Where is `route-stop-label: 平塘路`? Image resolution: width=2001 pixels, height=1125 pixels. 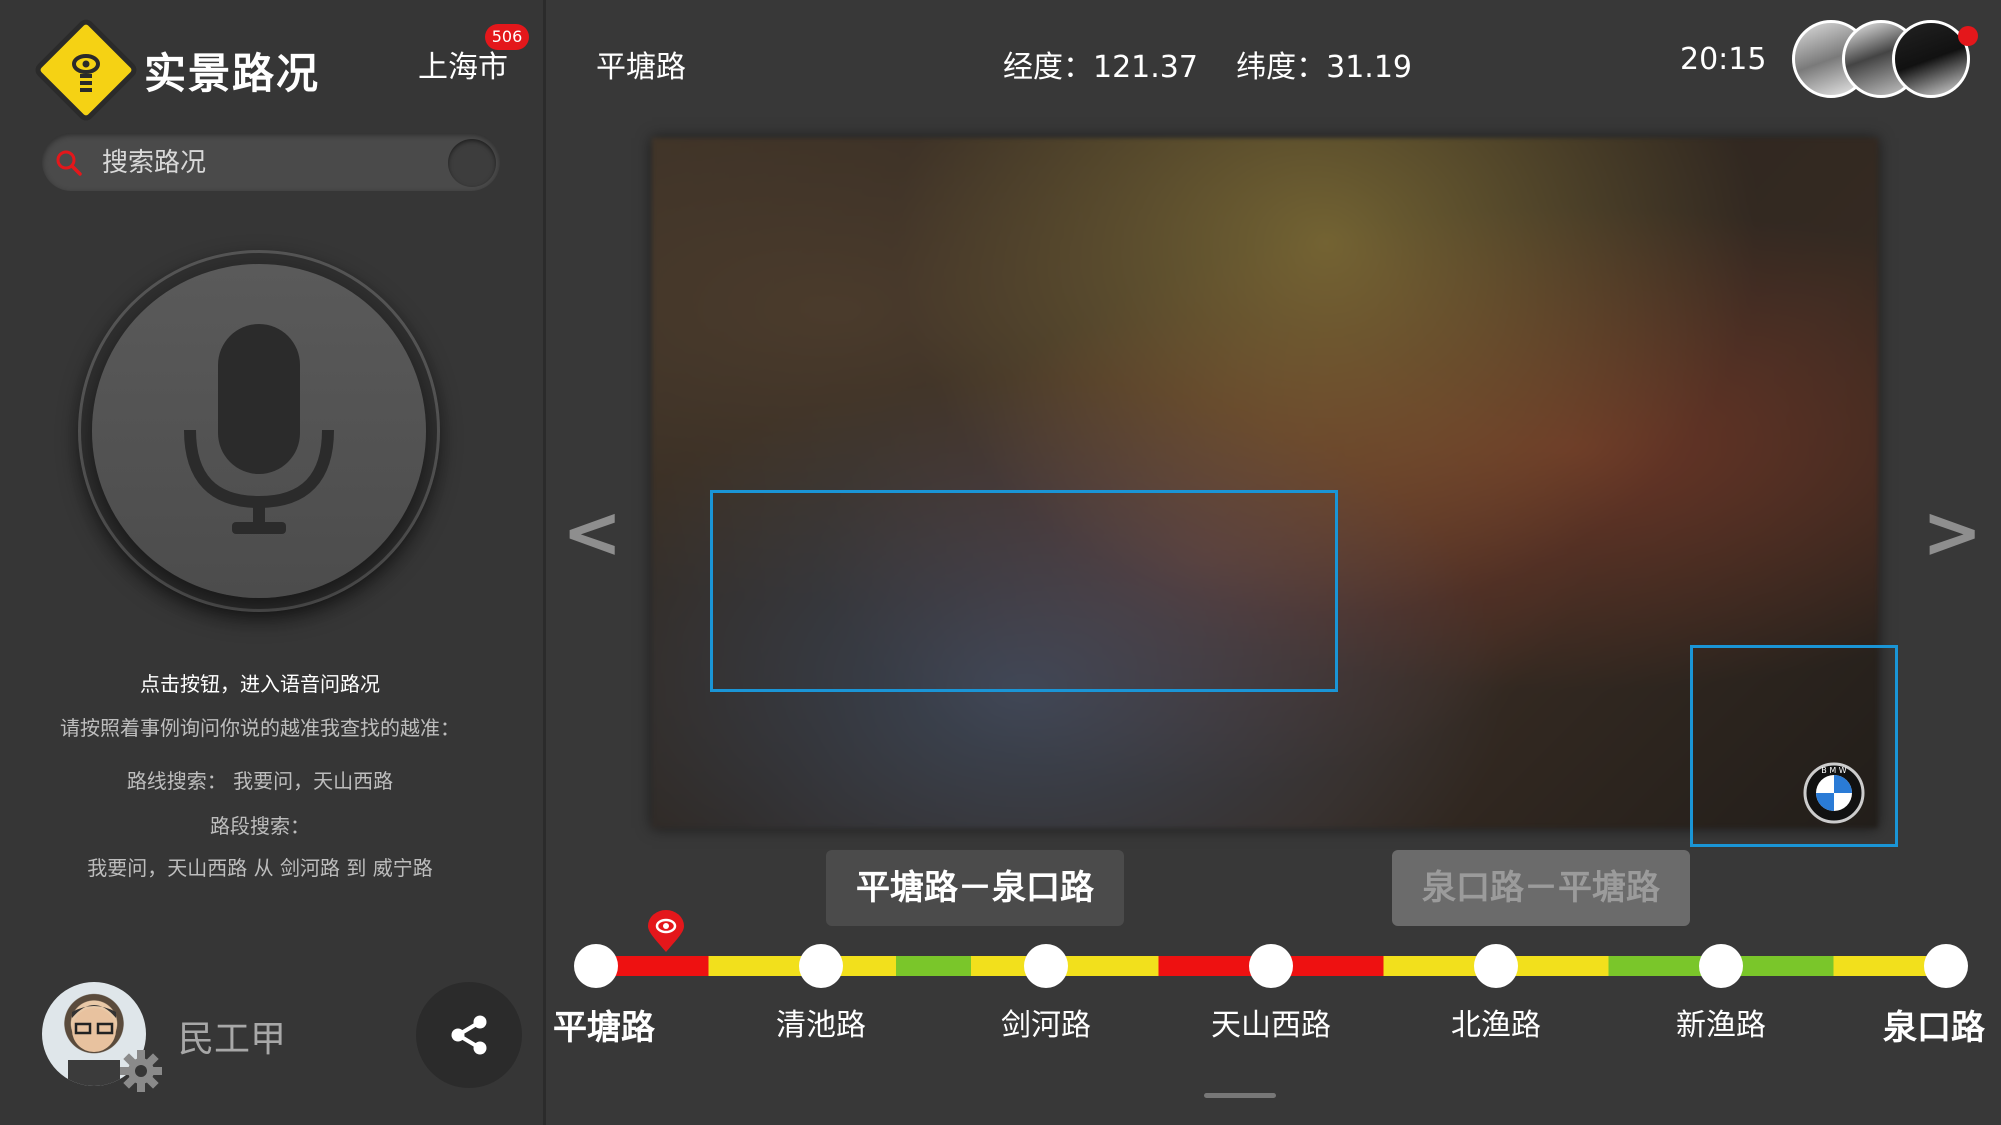
route-stop-label: 平塘路 is located at coordinates (604, 1024).